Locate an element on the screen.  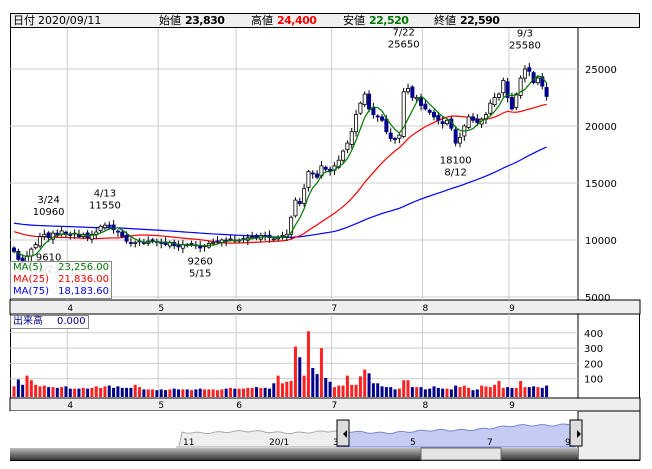
high-value: 24,400 is located at coordinates (297, 20).